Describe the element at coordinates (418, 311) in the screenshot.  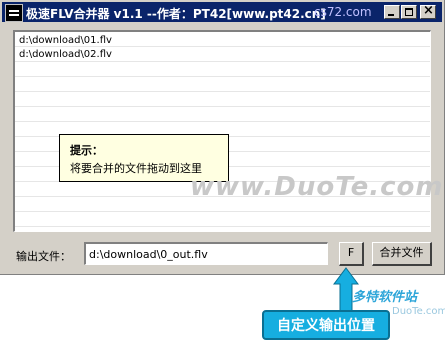
I see `site-logo-sub: DuoTe.com` at that location.